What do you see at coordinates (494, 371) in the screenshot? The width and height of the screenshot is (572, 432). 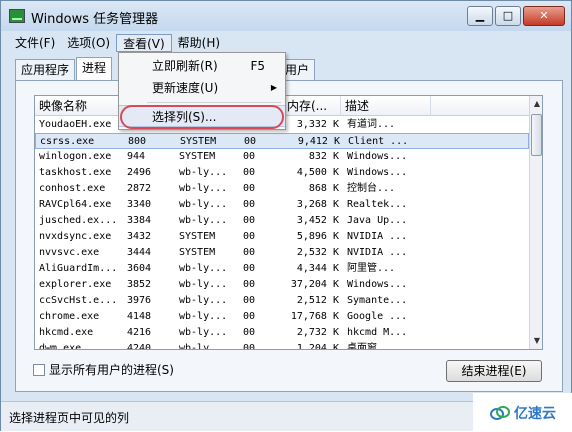 I see `end-process-button: 结束进程(E)` at bounding box center [494, 371].